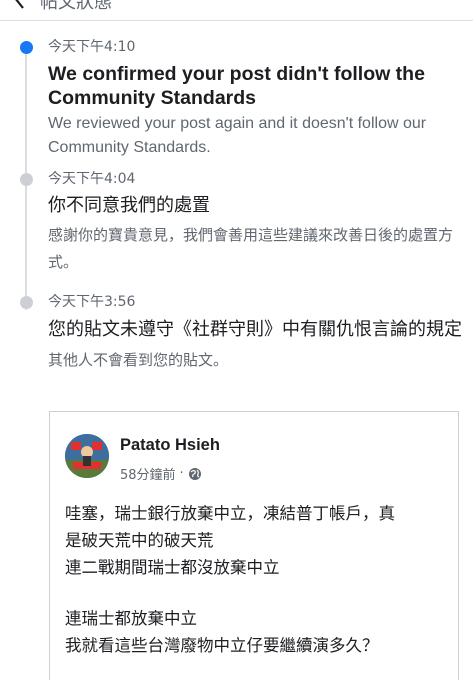 The width and height of the screenshot is (473, 680). What do you see at coordinates (194, 473) in the screenshot?
I see `globe-icon` at bounding box center [194, 473].